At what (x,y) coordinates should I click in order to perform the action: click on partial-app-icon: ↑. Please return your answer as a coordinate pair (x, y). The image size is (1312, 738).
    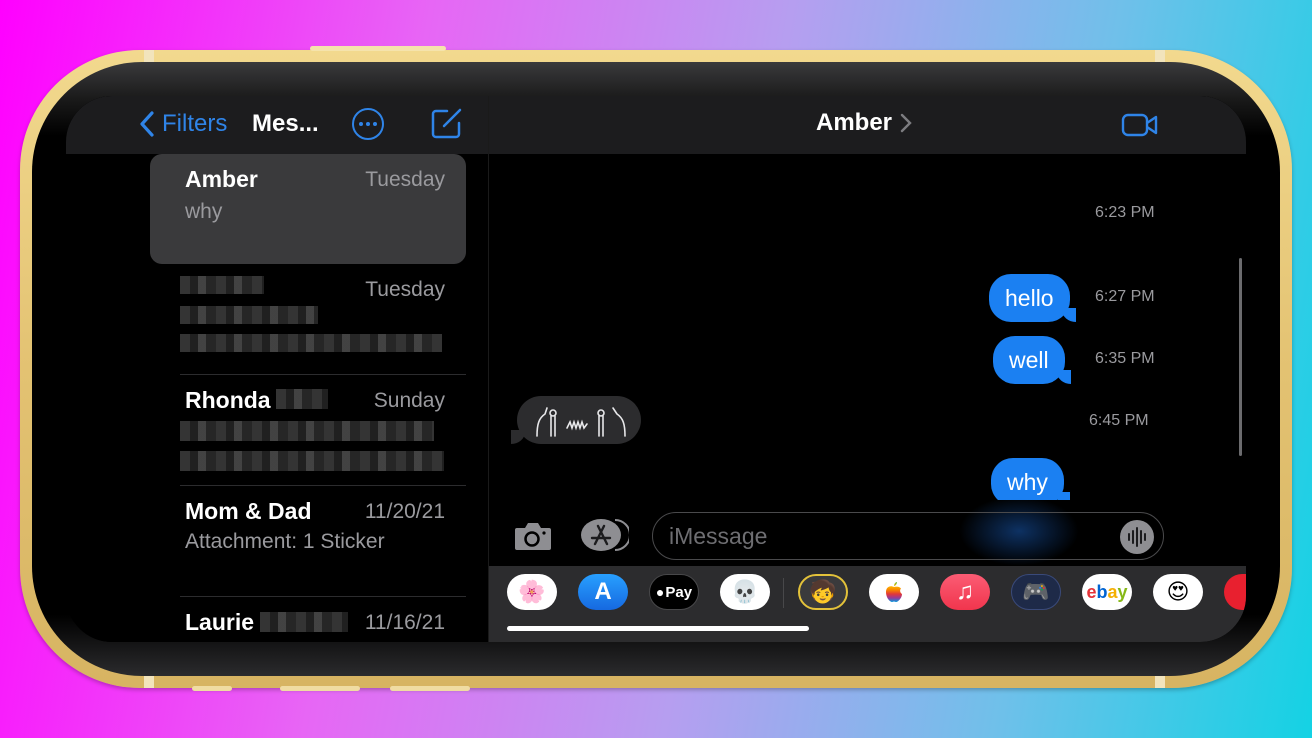
    Looking at the image, I should click on (1235, 592).